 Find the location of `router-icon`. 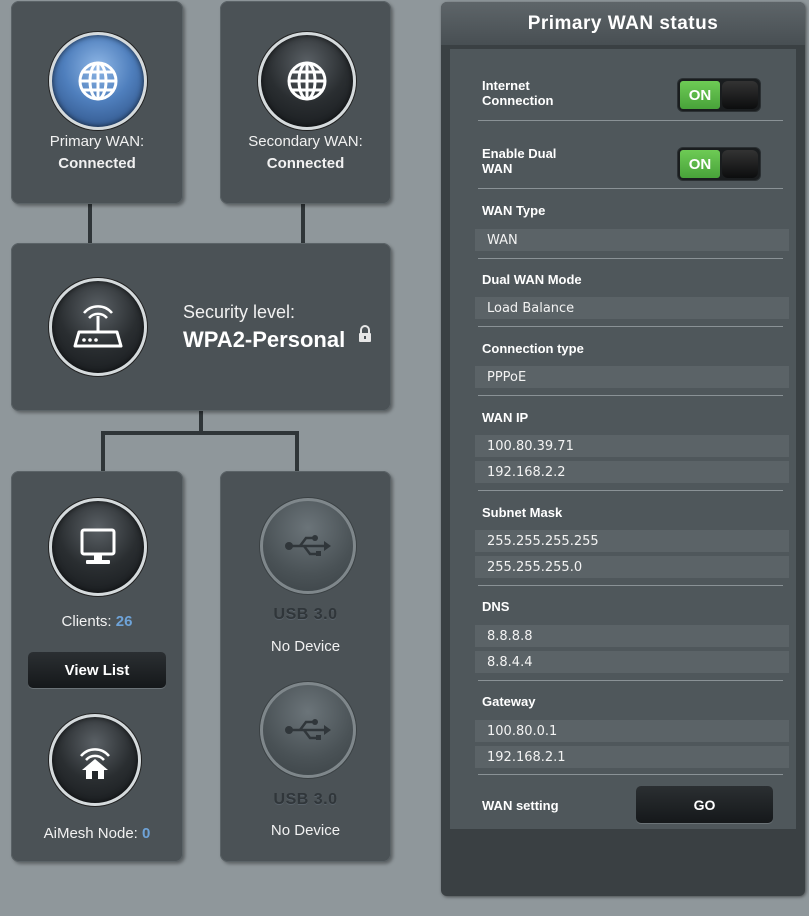

router-icon is located at coordinates (98, 326).